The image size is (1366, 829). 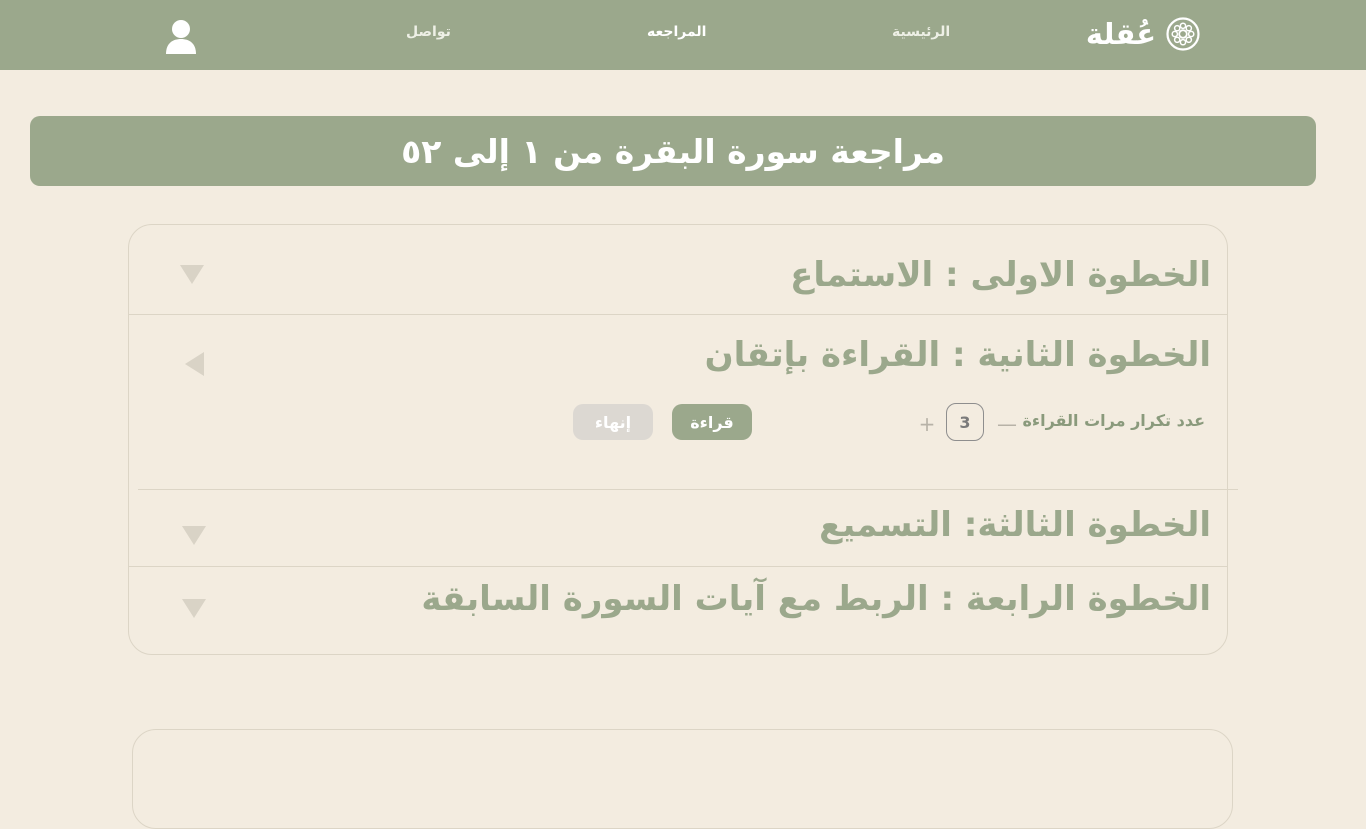 What do you see at coordinates (181, 37) in the screenshot?
I see `user-icon` at bounding box center [181, 37].